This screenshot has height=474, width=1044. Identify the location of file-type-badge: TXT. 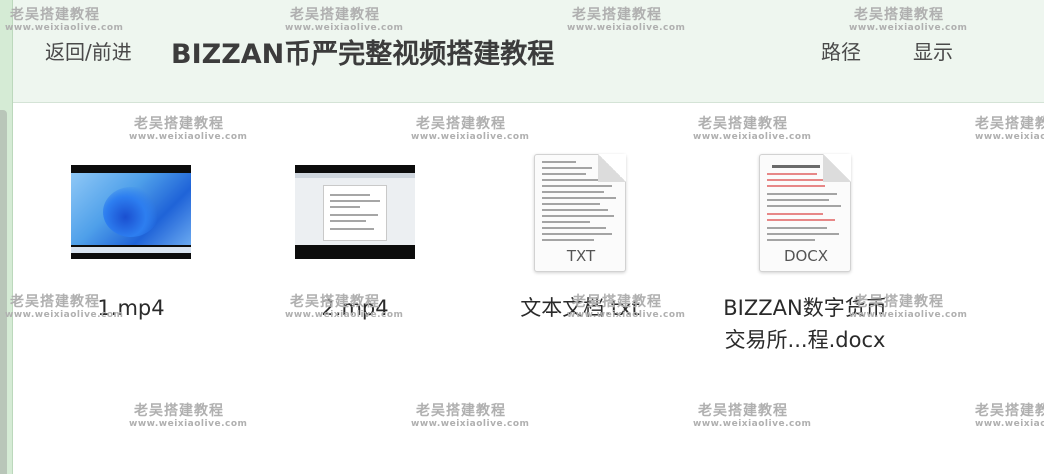
(581, 256).